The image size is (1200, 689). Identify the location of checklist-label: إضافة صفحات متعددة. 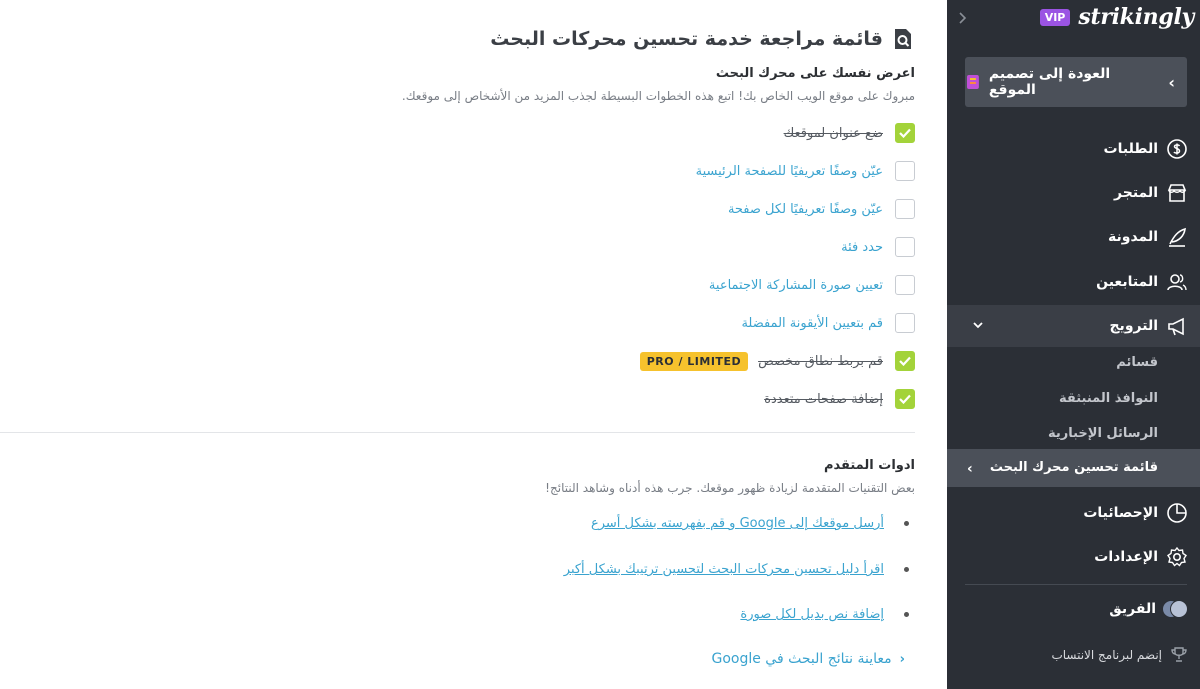
(823, 399).